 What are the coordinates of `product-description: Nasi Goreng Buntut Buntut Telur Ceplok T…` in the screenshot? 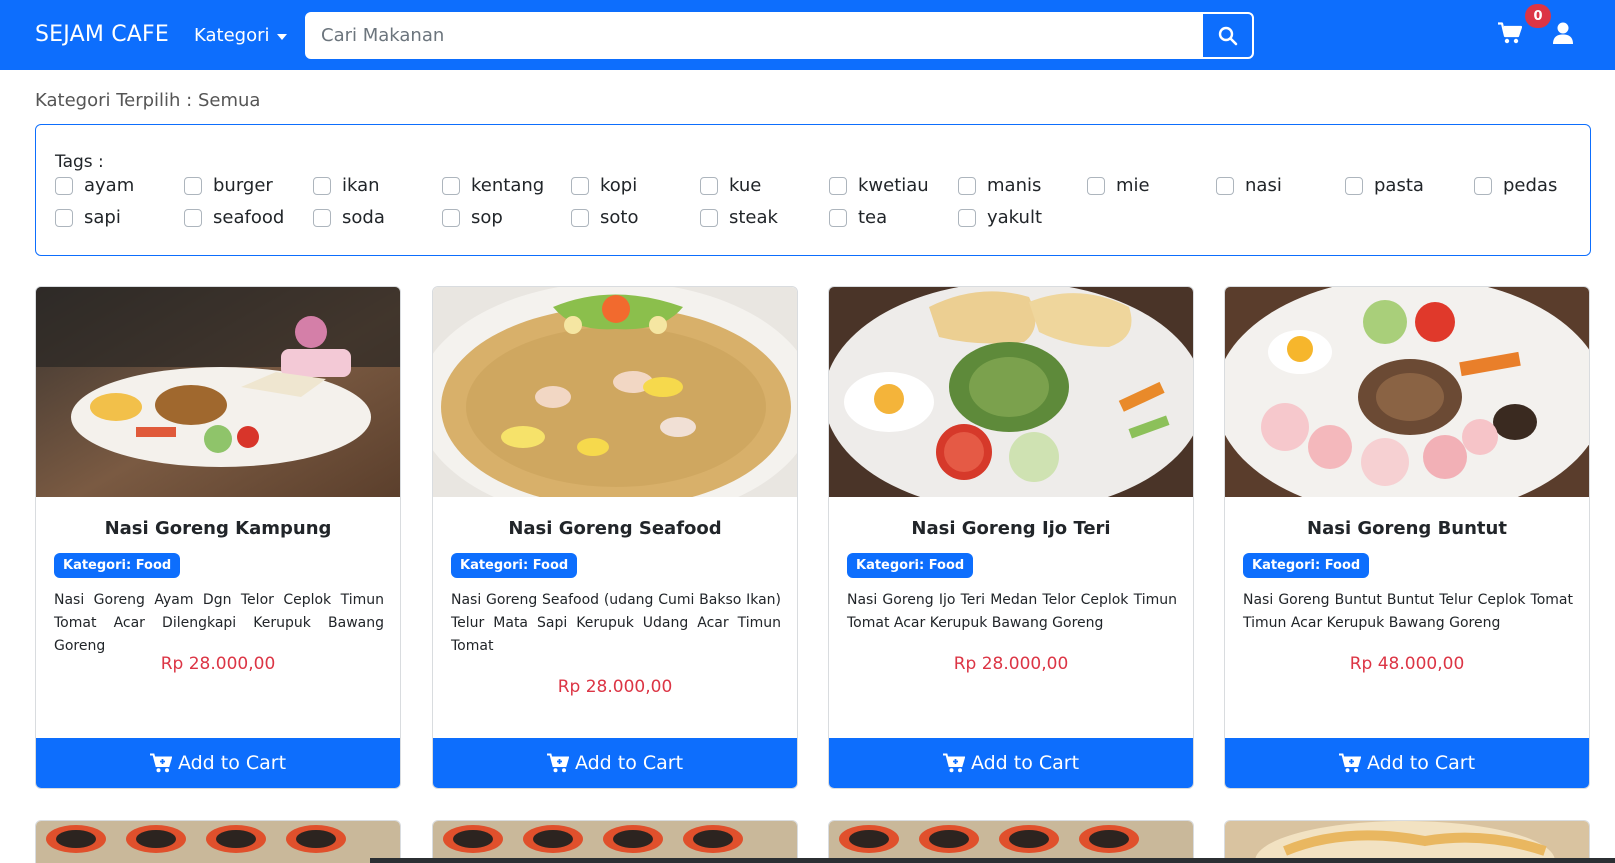 It's located at (1408, 611).